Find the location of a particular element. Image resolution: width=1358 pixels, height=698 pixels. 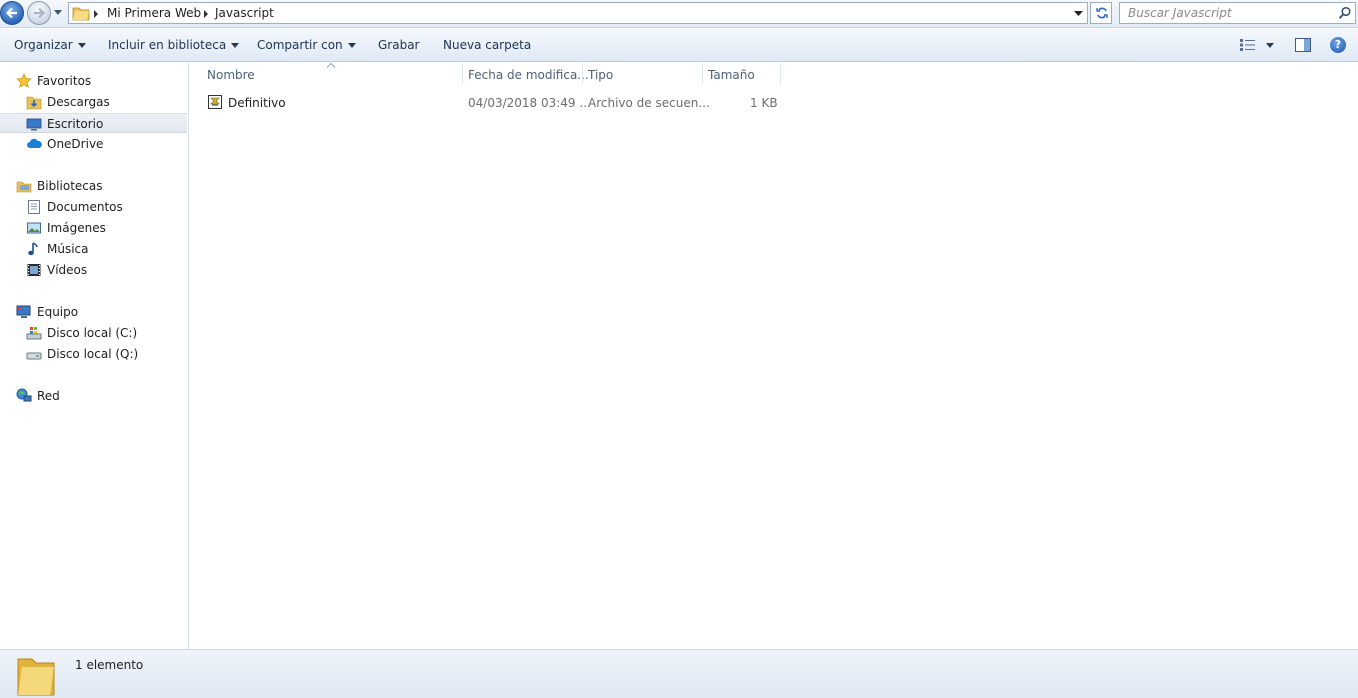

nav-item-disk-q: Disco local (Q:) is located at coordinates (93, 354).